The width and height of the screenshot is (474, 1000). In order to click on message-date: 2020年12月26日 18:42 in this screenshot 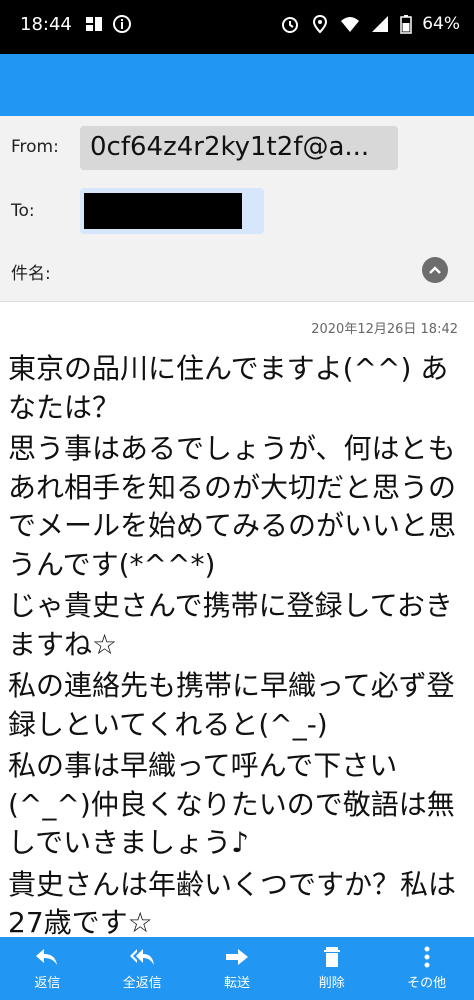, I will do `click(384, 329)`.